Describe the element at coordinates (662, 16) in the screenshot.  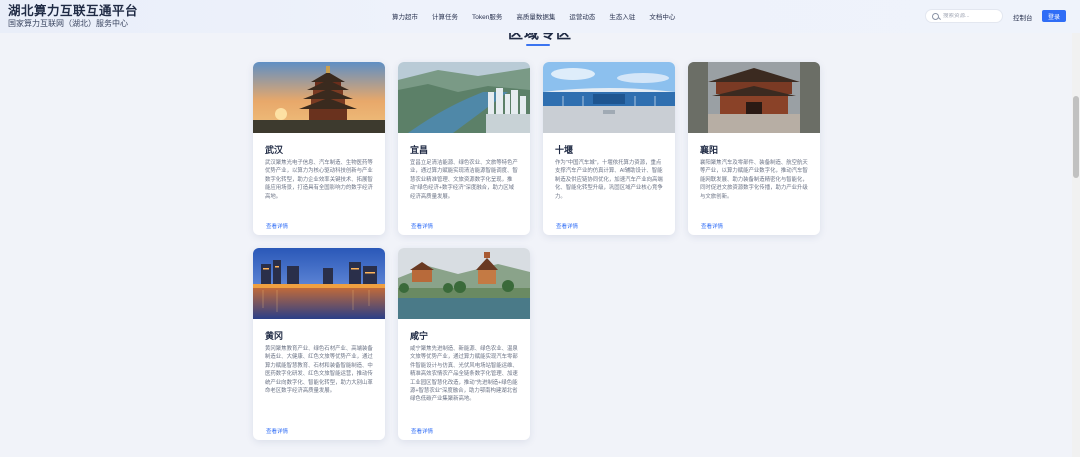
I see `nav-item-docs: 文档中心` at that location.